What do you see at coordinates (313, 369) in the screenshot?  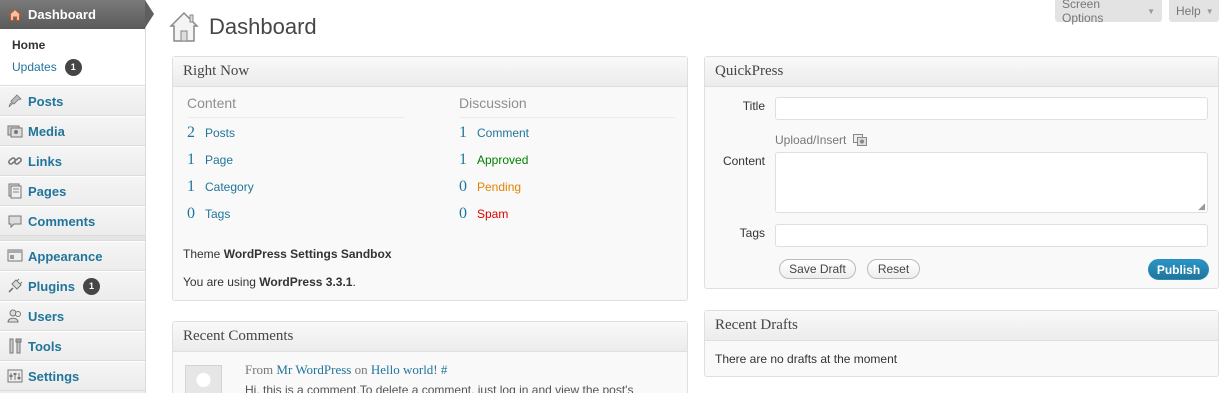 I see `comment-author-link: Mr WordPress` at bounding box center [313, 369].